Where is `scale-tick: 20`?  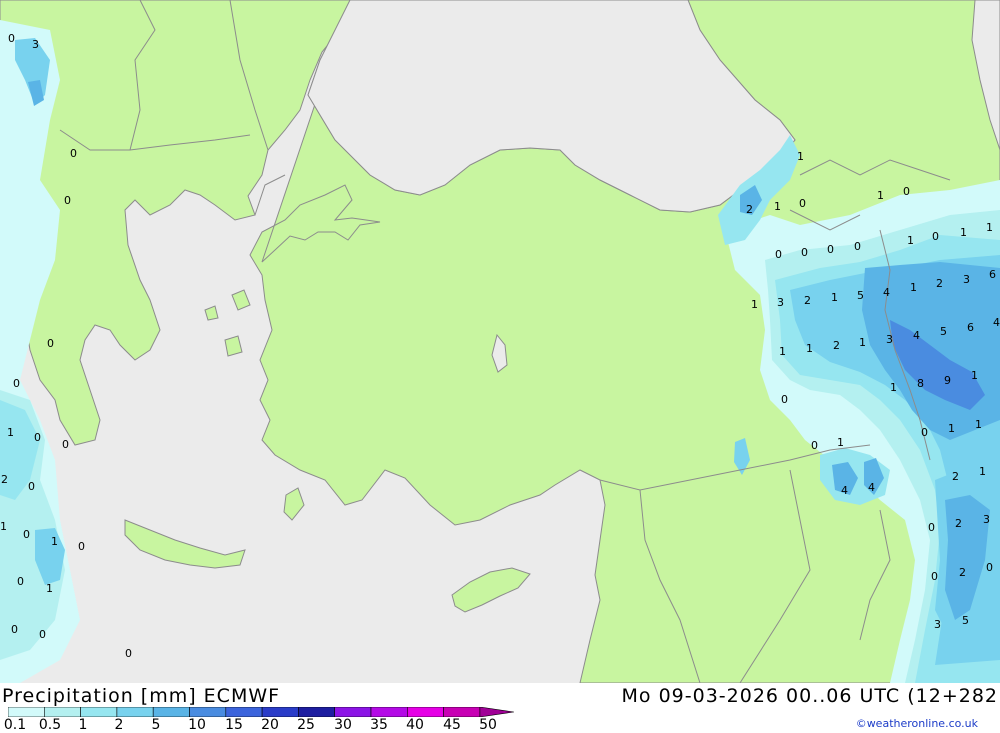
scale-tick: 20 is located at coordinates (270, 725).